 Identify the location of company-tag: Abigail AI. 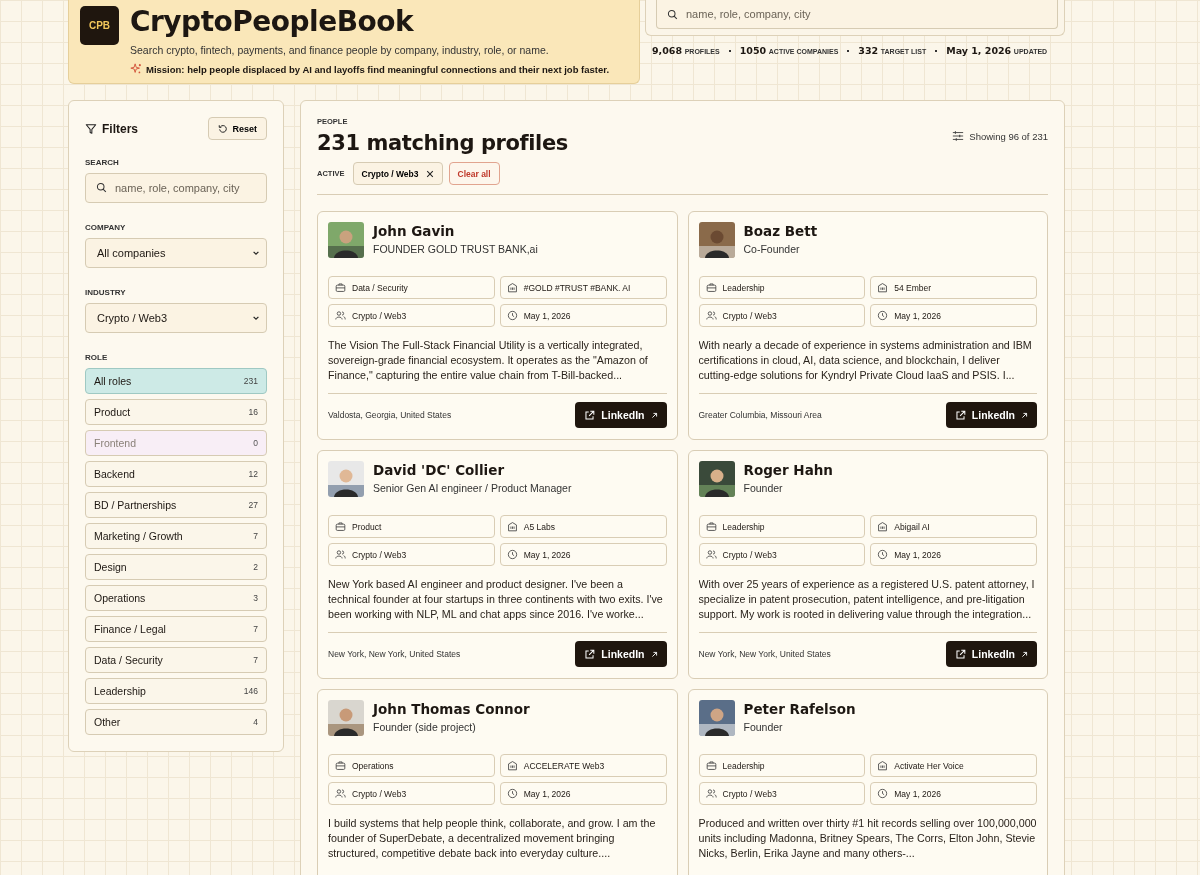
(953, 526).